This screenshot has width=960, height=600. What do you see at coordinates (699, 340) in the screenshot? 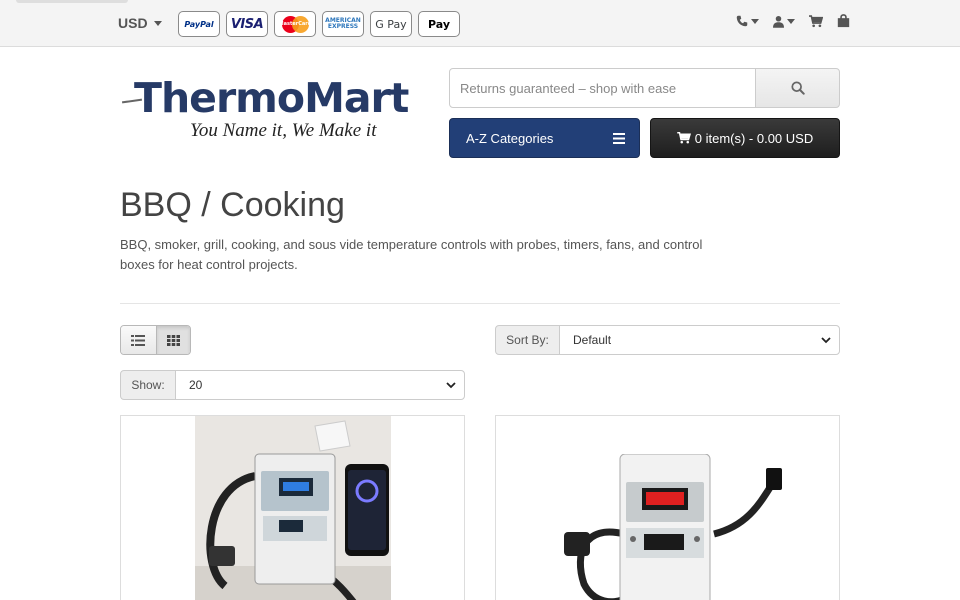
I see `sort-select: Default` at bounding box center [699, 340].